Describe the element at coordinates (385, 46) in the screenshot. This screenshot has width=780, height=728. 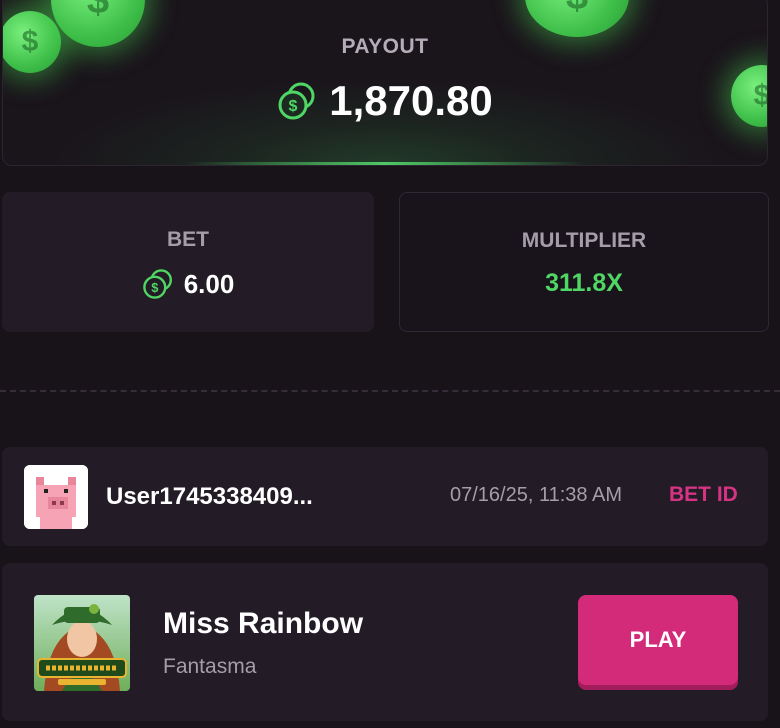
I see `payout-label: PAYOUT` at that location.